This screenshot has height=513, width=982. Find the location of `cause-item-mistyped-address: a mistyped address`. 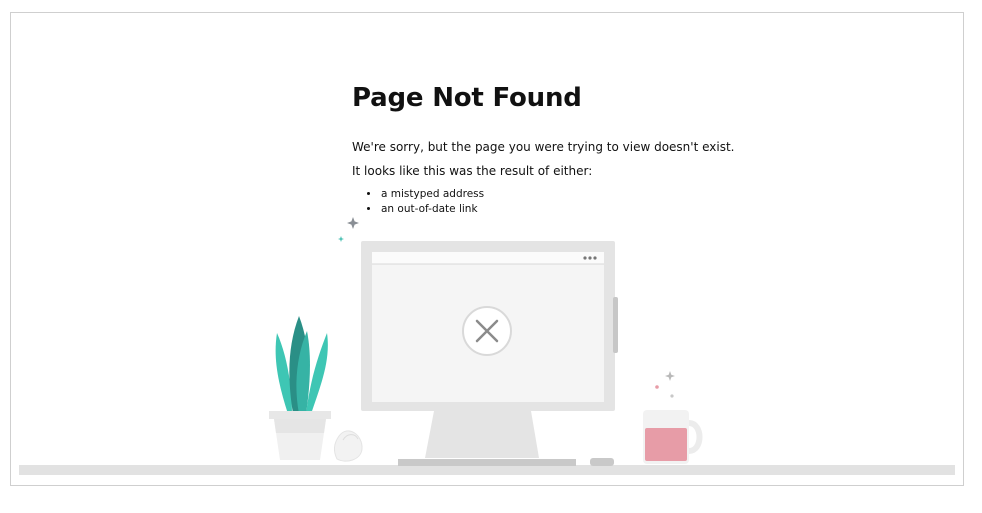

cause-item-mistyped-address: a mistyped address is located at coordinates (576, 194).